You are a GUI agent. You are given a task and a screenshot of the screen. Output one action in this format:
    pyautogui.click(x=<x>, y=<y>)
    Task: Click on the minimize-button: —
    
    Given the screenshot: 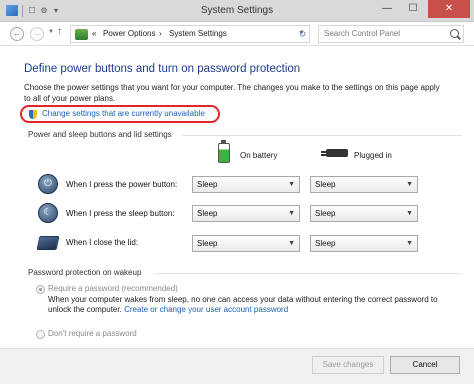 What is the action you would take?
    pyautogui.click(x=387, y=9)
    